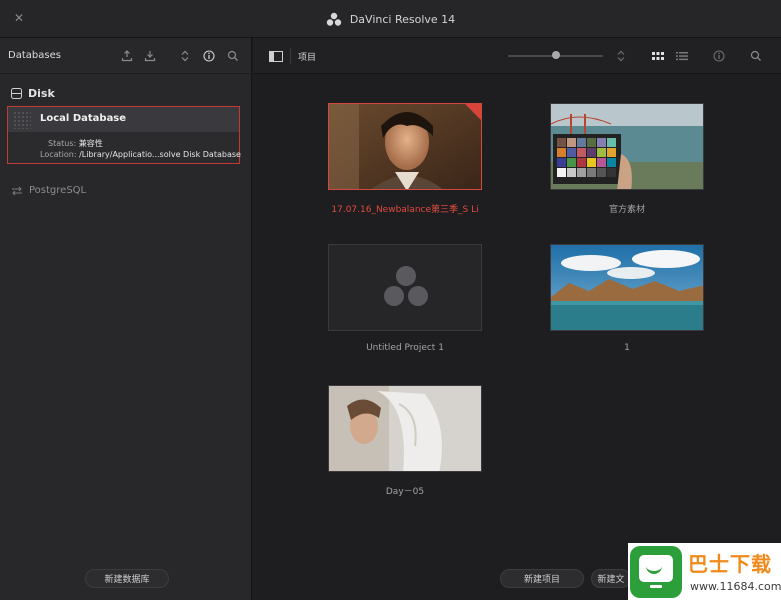 The width and height of the screenshot is (781, 600). I want to click on postgresql-label: PostgreSQL, so click(58, 190).